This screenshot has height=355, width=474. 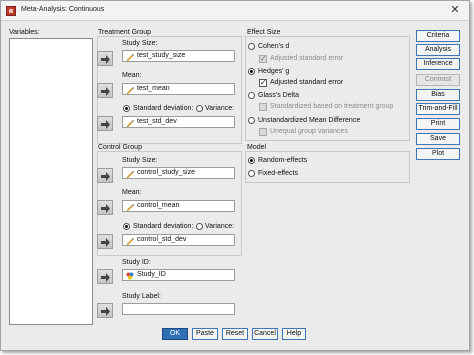 I want to click on unequal-variances-label: Unequal group variances, so click(x=309, y=131).